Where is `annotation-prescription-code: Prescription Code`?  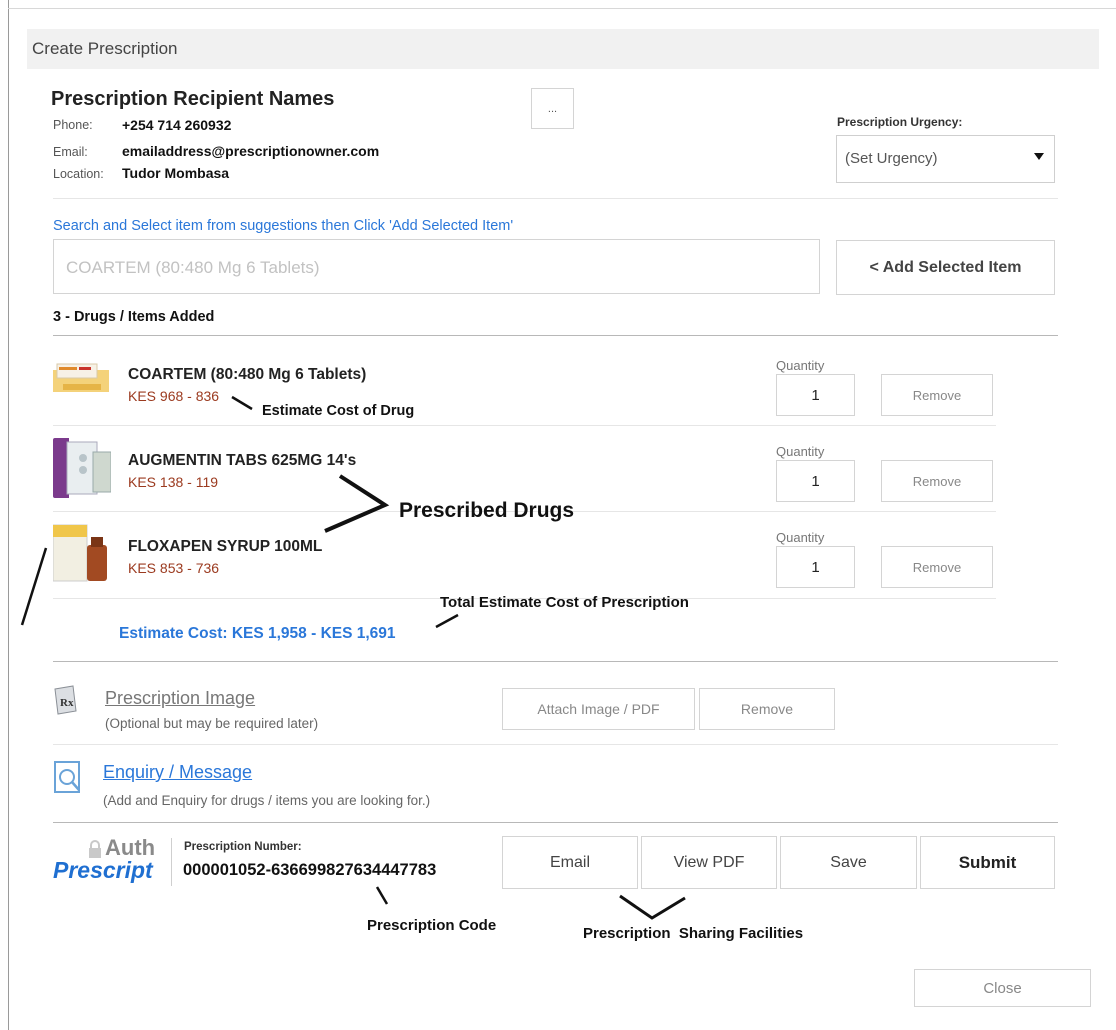
annotation-prescription-code: Prescription Code is located at coordinates (432, 925).